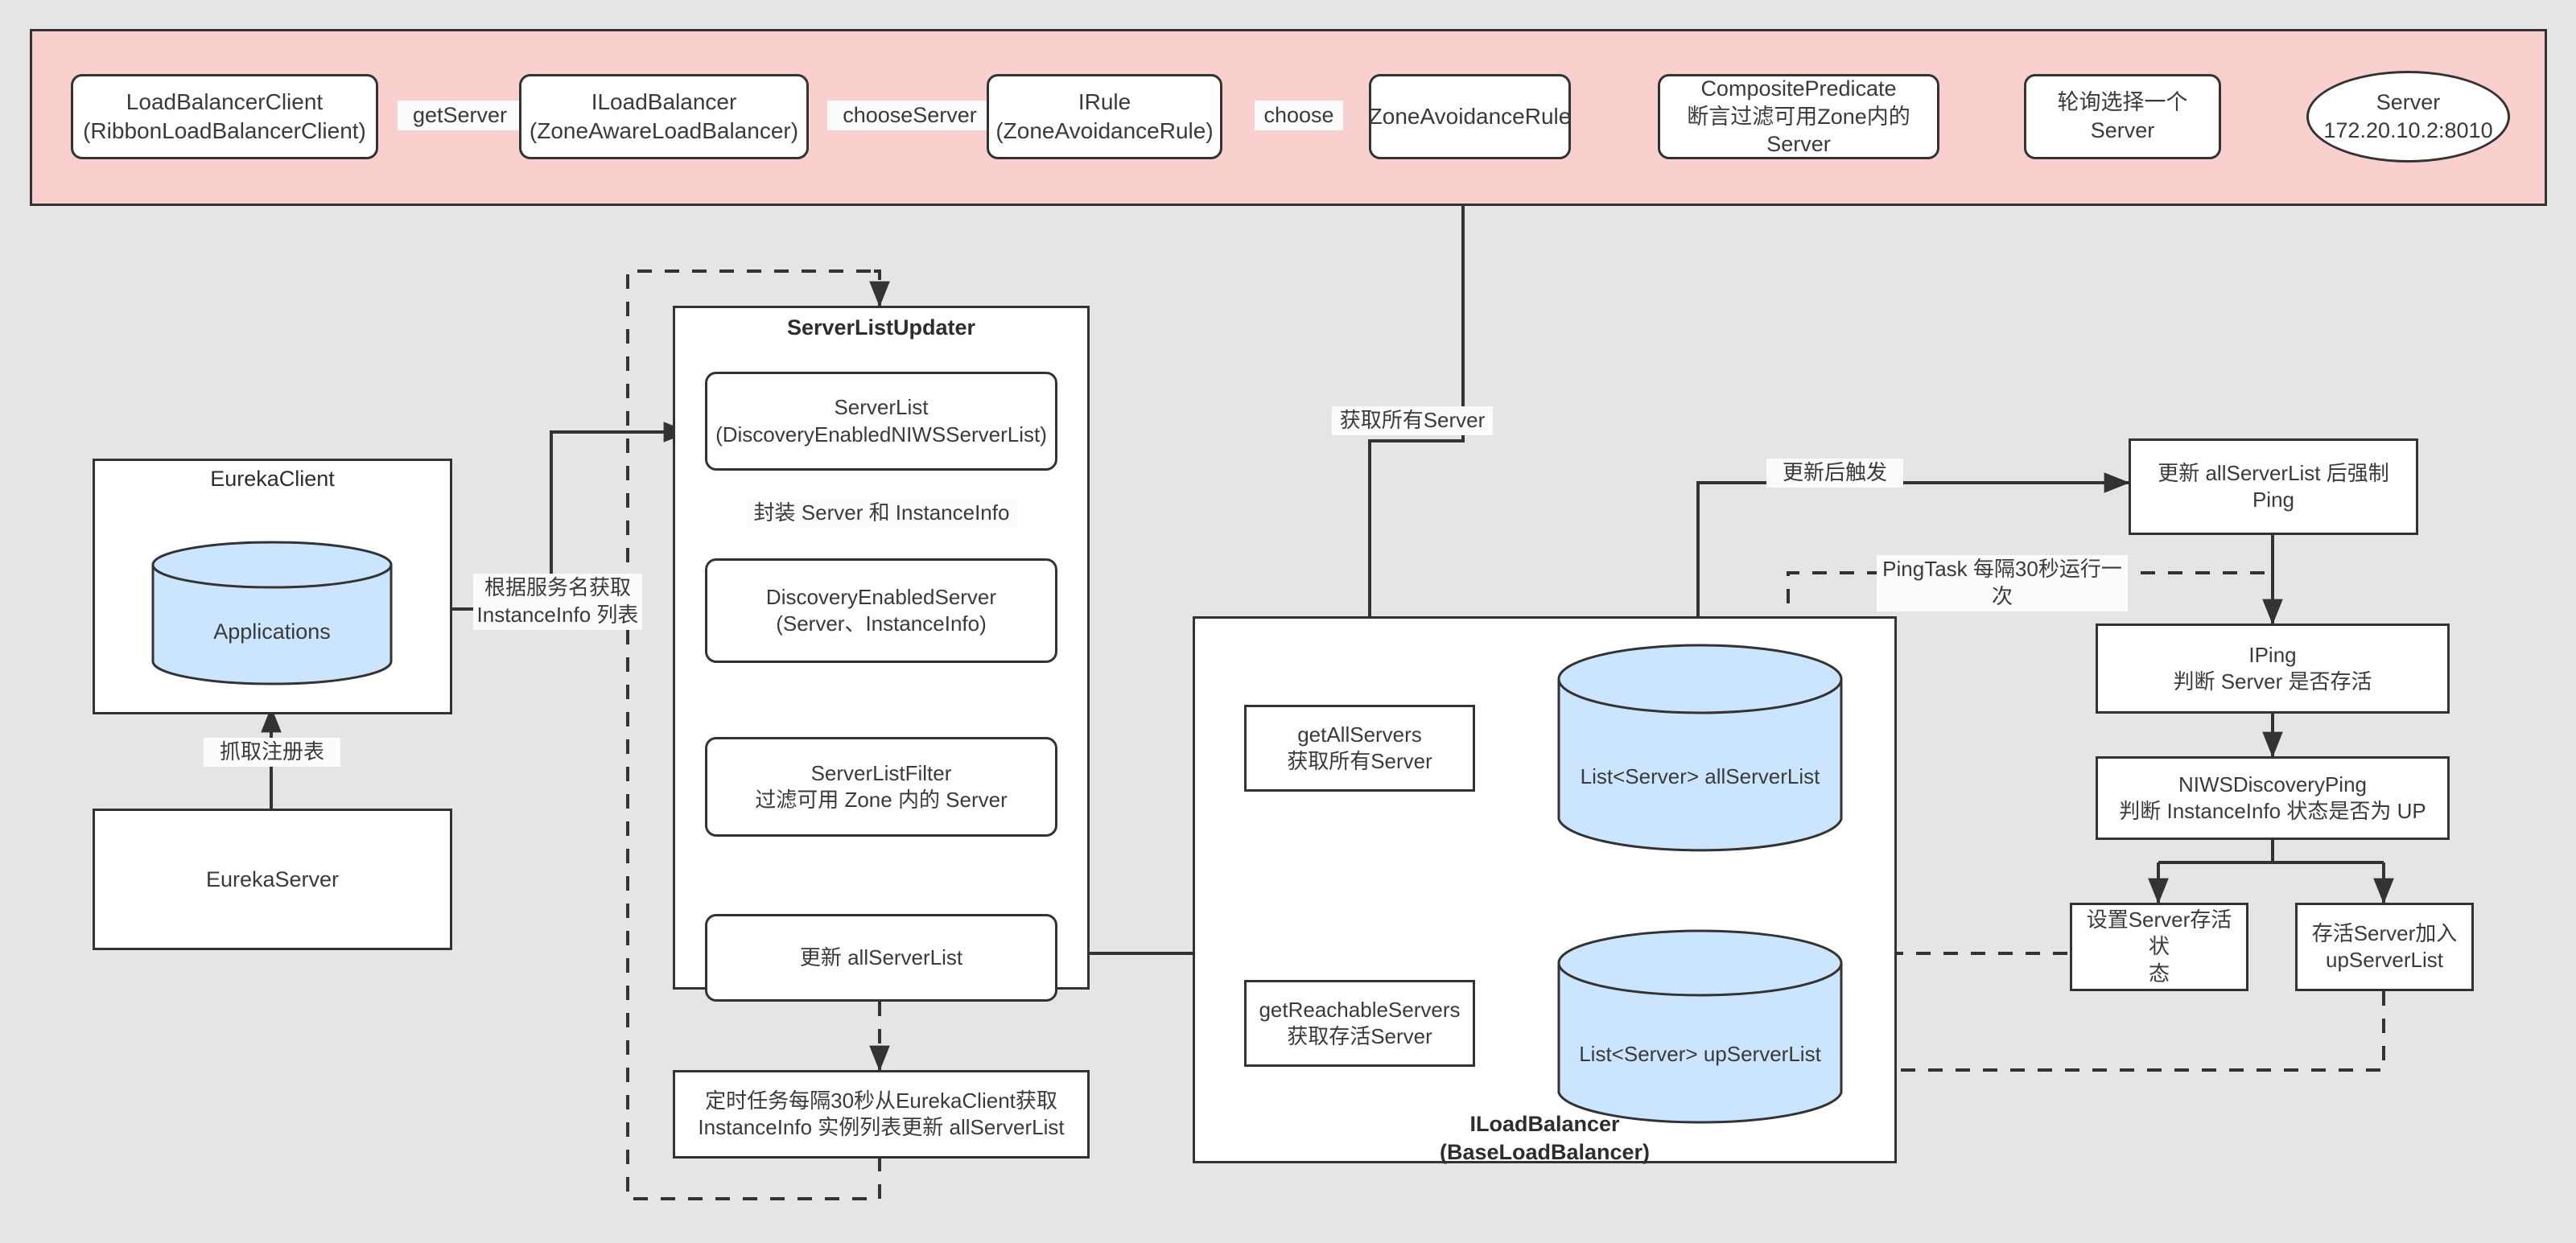 The height and width of the screenshot is (1243, 2576). I want to click on edge-label-choose-server: chooseServer, so click(909, 116).